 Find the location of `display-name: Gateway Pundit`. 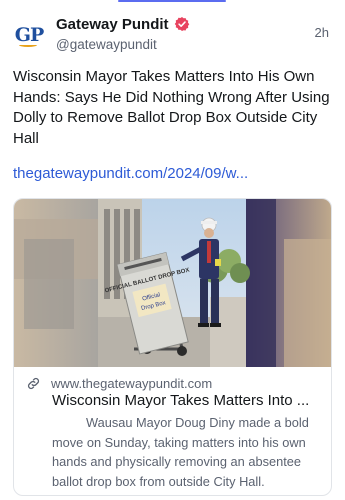

display-name: Gateway Pundit is located at coordinates (112, 24).